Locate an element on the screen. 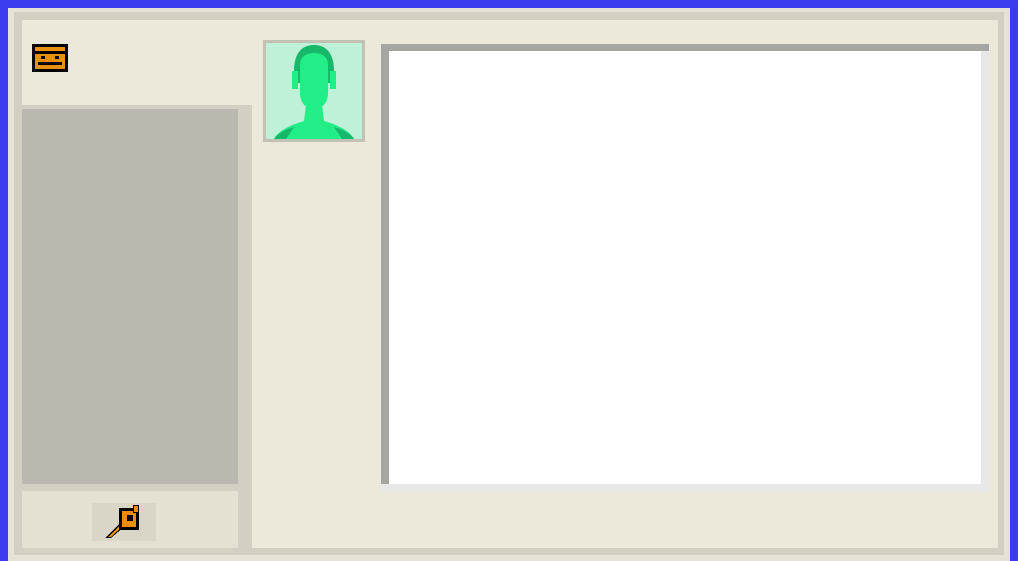  mail-header is located at coordinates (137, 62).